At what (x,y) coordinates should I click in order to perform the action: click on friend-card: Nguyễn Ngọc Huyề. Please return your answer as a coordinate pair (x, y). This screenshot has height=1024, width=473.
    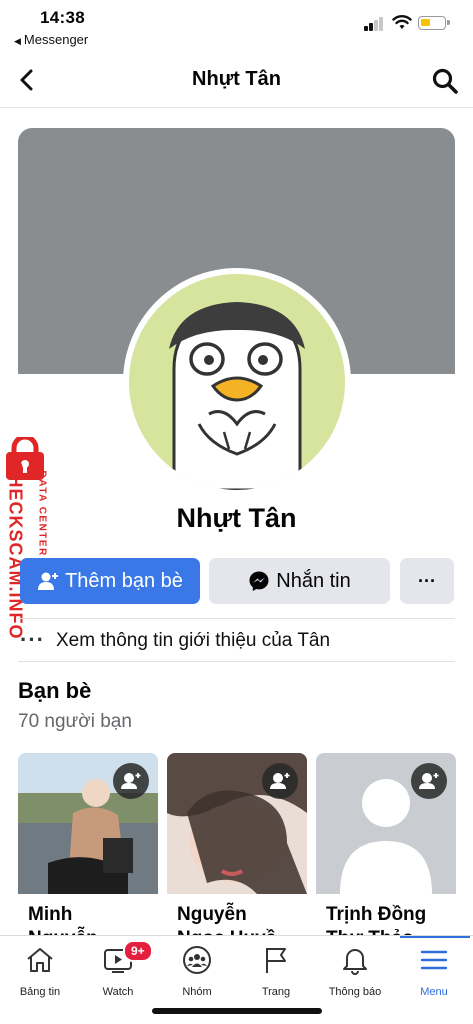
    Looking at the image, I should click on (237, 848).